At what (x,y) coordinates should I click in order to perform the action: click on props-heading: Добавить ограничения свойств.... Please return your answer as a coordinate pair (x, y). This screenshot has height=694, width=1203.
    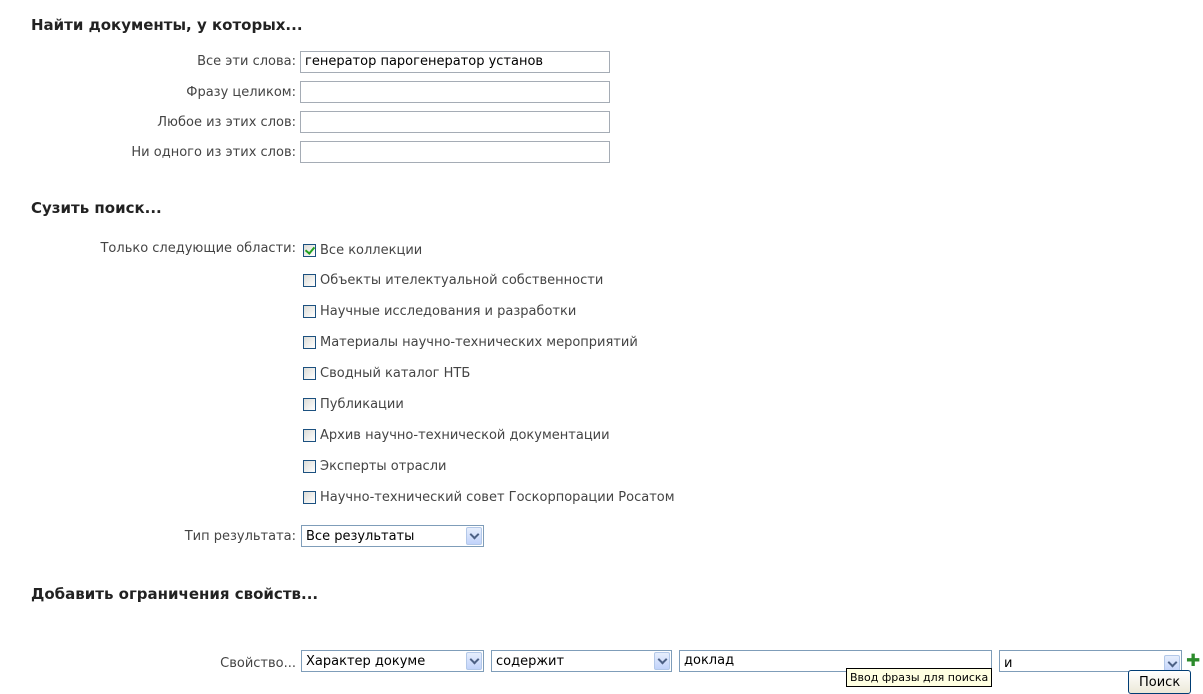
    Looking at the image, I should click on (175, 594).